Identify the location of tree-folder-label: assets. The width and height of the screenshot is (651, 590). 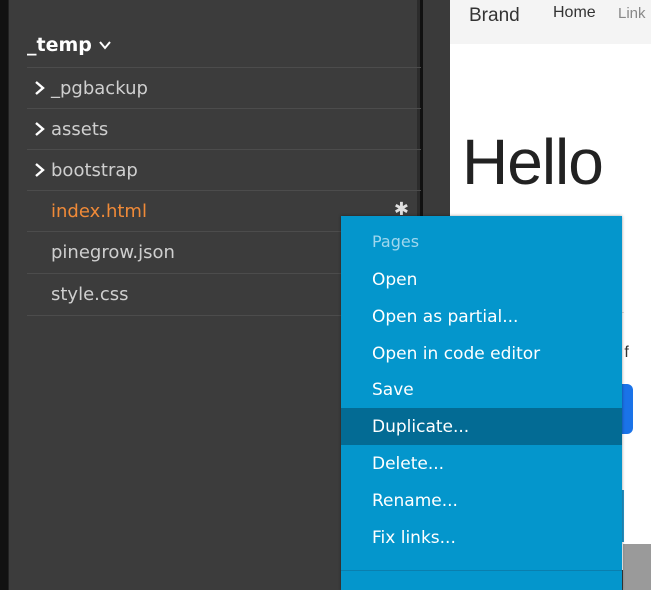
(80, 129).